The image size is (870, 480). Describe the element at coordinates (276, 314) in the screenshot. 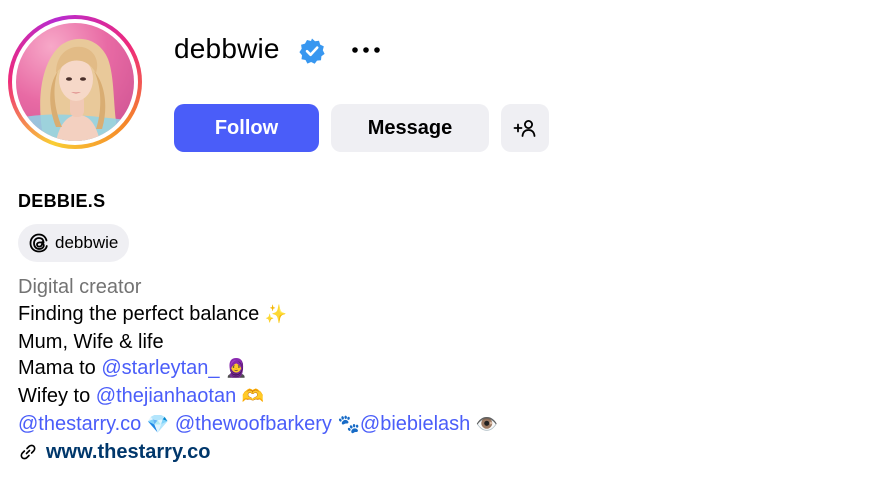

I see `sparkles-emoji: ✨` at that location.